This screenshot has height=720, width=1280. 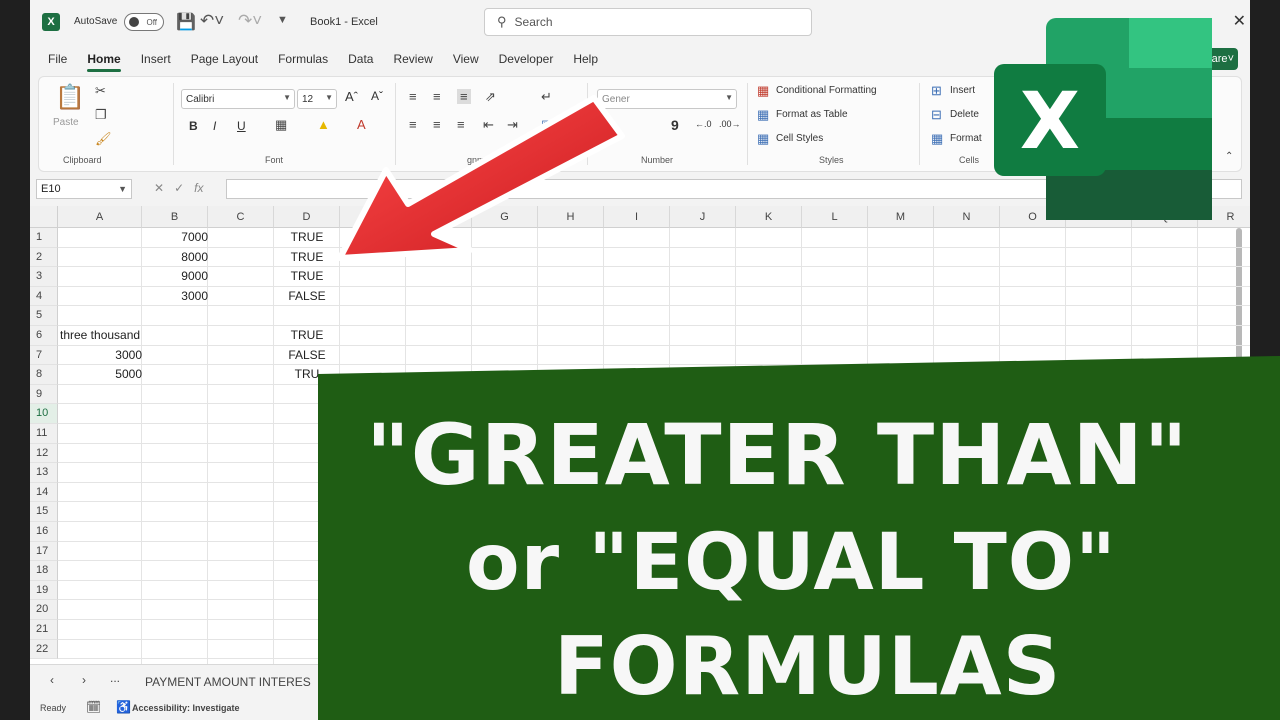 What do you see at coordinates (307, 336) in the screenshot?
I see `cell-d6: TRUE` at bounding box center [307, 336].